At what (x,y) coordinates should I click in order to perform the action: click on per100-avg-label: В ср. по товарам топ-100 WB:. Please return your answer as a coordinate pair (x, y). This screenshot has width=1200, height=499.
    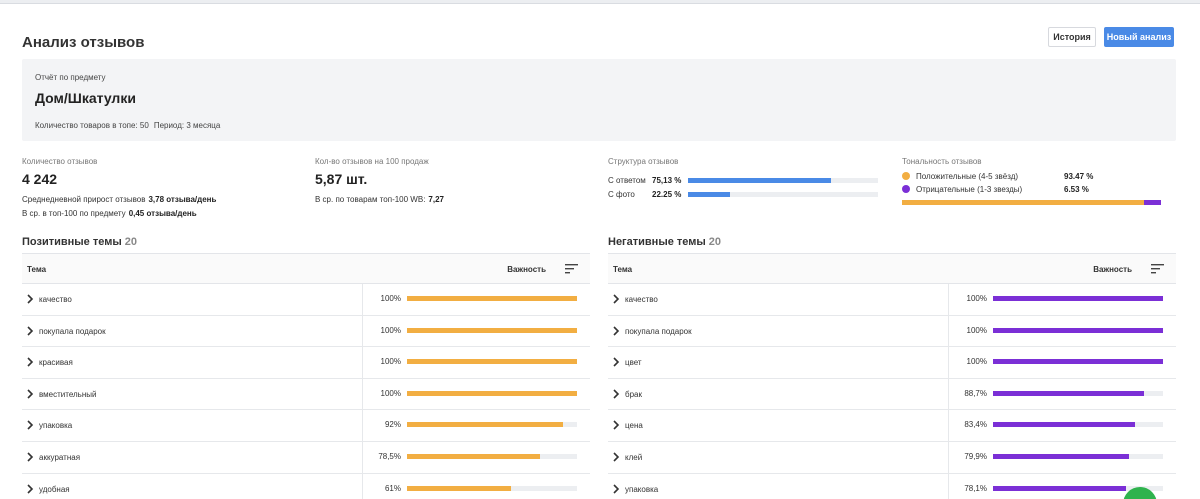
    Looking at the image, I should click on (370, 199).